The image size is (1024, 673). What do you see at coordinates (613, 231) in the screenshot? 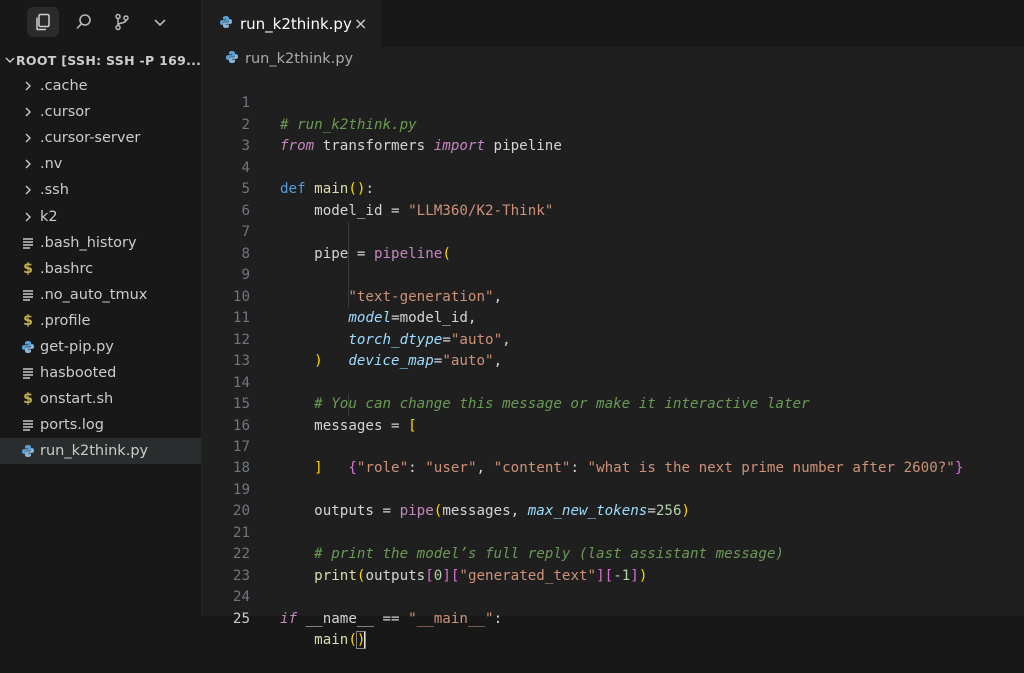
I see `code-line: 7 pipe = pipeline(` at bounding box center [613, 231].